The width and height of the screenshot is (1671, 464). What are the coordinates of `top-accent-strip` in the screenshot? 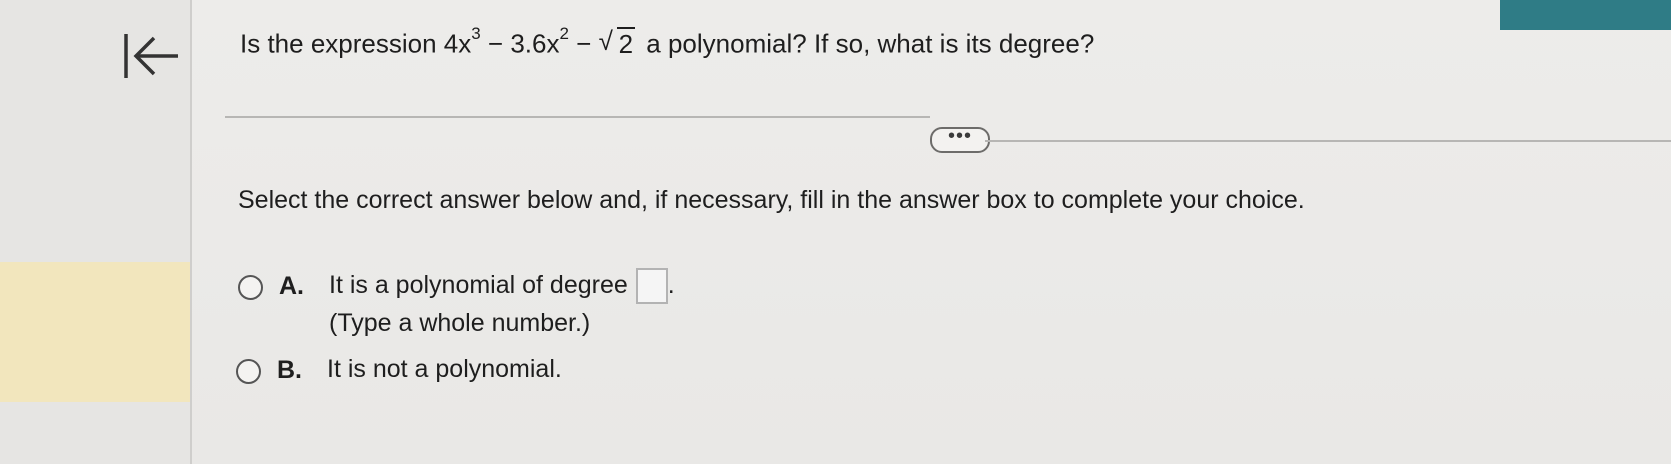 It's located at (1585, 15).